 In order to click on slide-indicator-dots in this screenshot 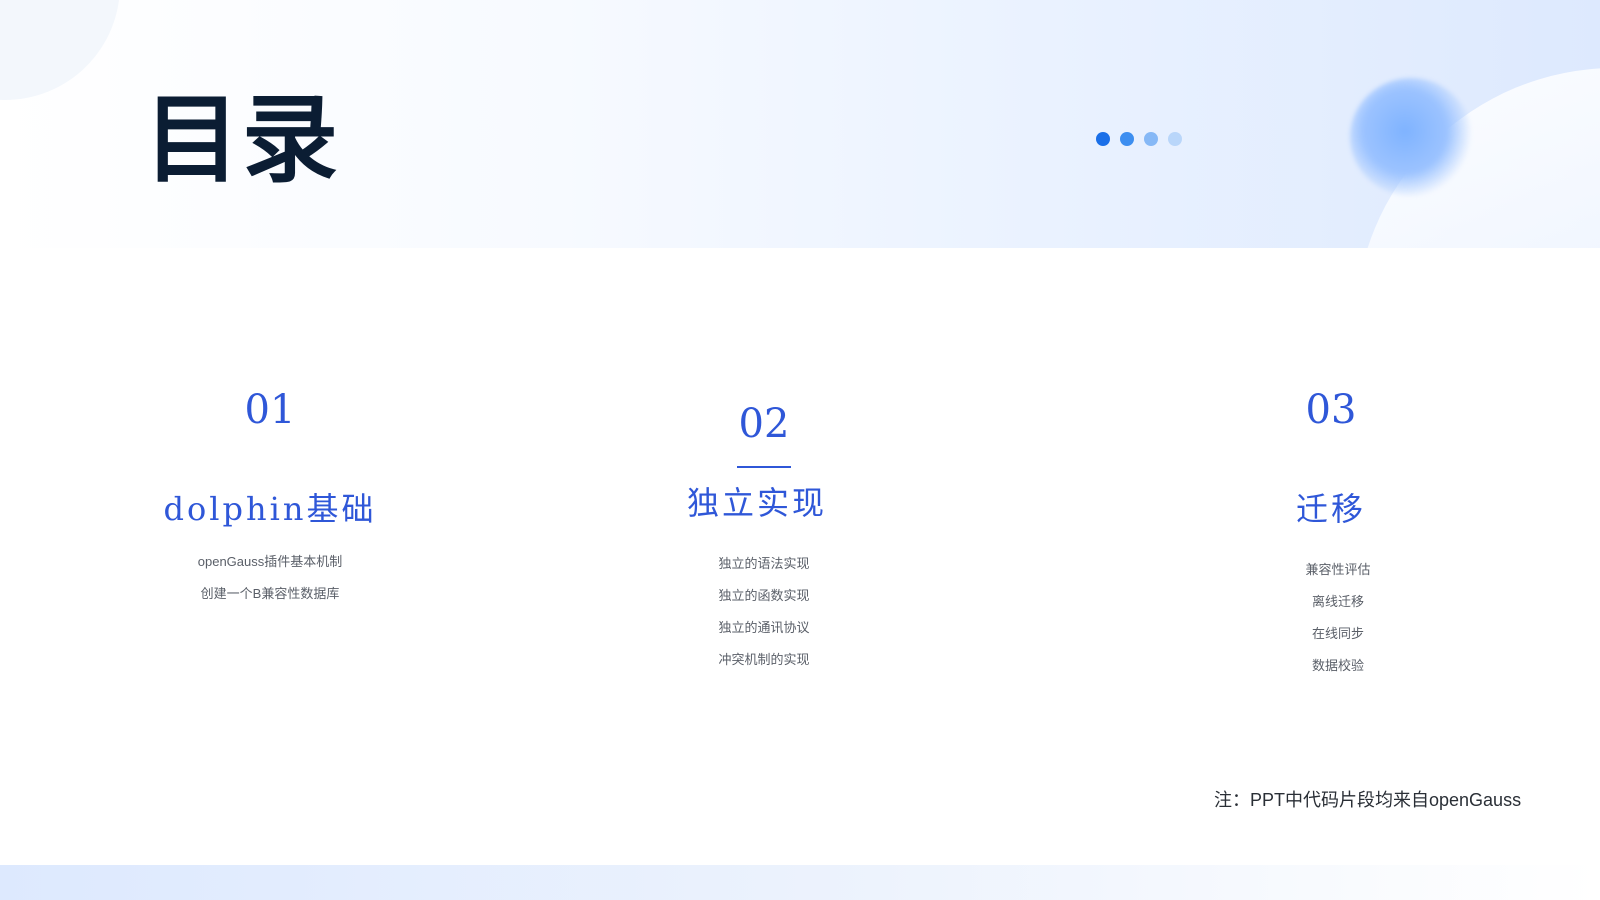, I will do `click(1139, 139)`.